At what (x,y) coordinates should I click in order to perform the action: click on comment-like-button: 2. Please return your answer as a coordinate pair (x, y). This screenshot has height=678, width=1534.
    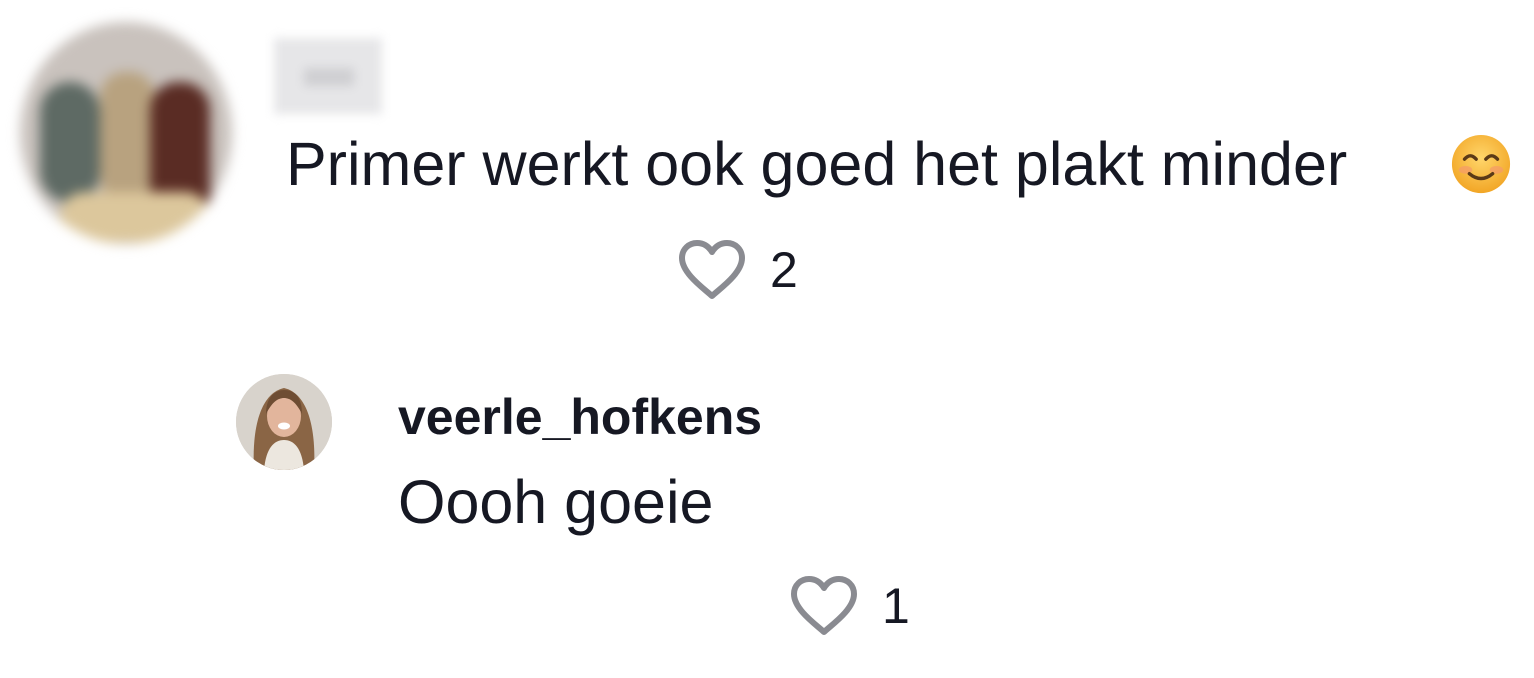
    Looking at the image, I should click on (737, 270).